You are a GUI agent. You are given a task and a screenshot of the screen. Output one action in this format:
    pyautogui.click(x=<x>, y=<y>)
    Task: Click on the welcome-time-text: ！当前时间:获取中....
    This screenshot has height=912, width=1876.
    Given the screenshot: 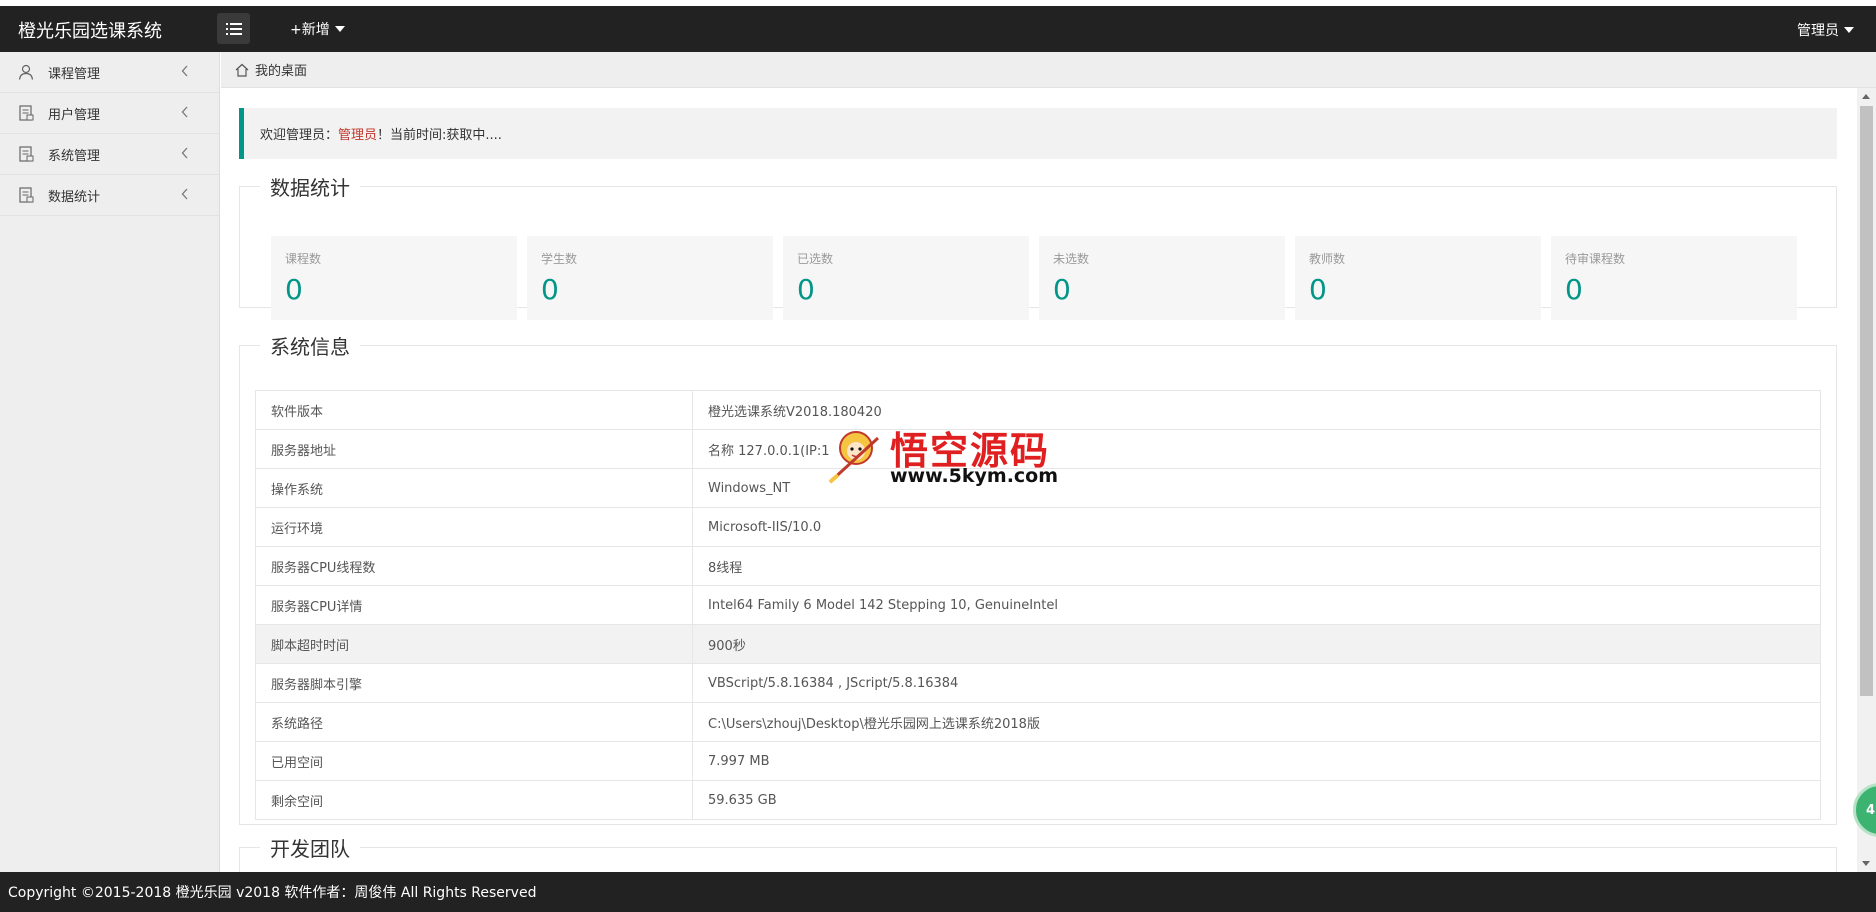 What is the action you would take?
    pyautogui.click(x=439, y=135)
    